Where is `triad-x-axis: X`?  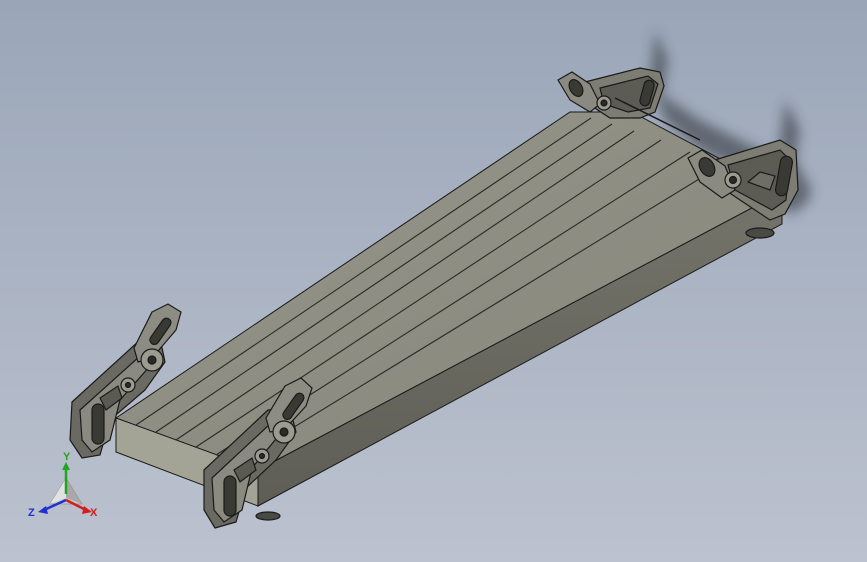 triad-x-axis: X is located at coordinates (81, 508).